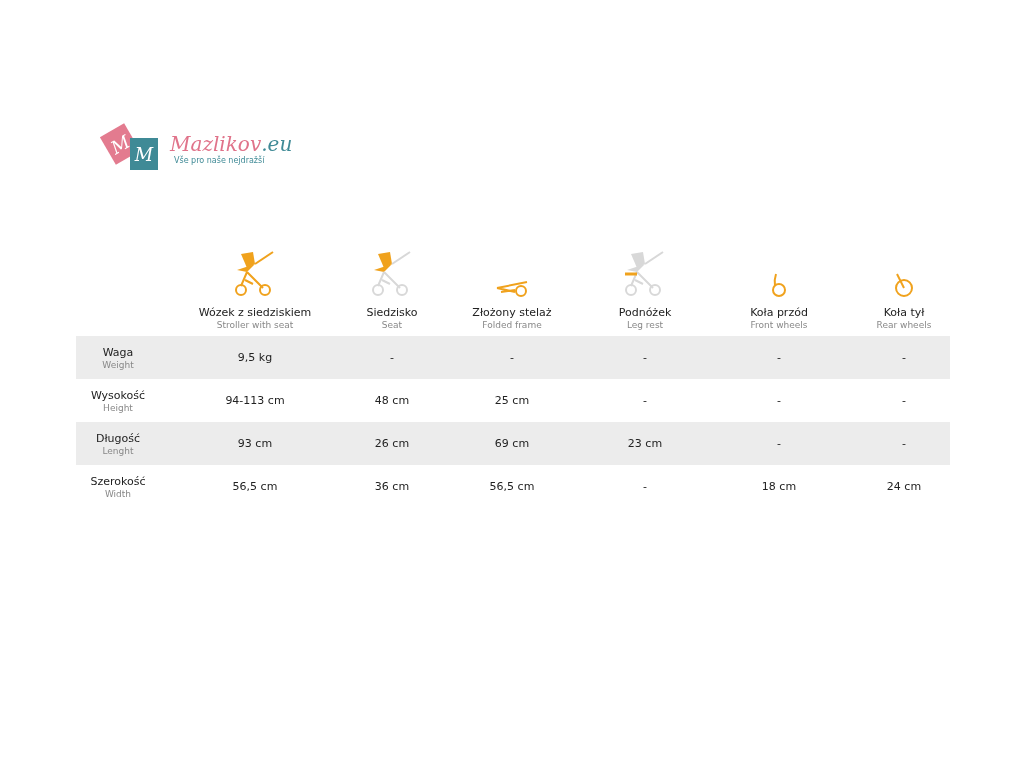 This screenshot has width=1024, height=768. What do you see at coordinates (255, 312) in the screenshot?
I see `column-heading: Wózek z siedziskiem` at bounding box center [255, 312].